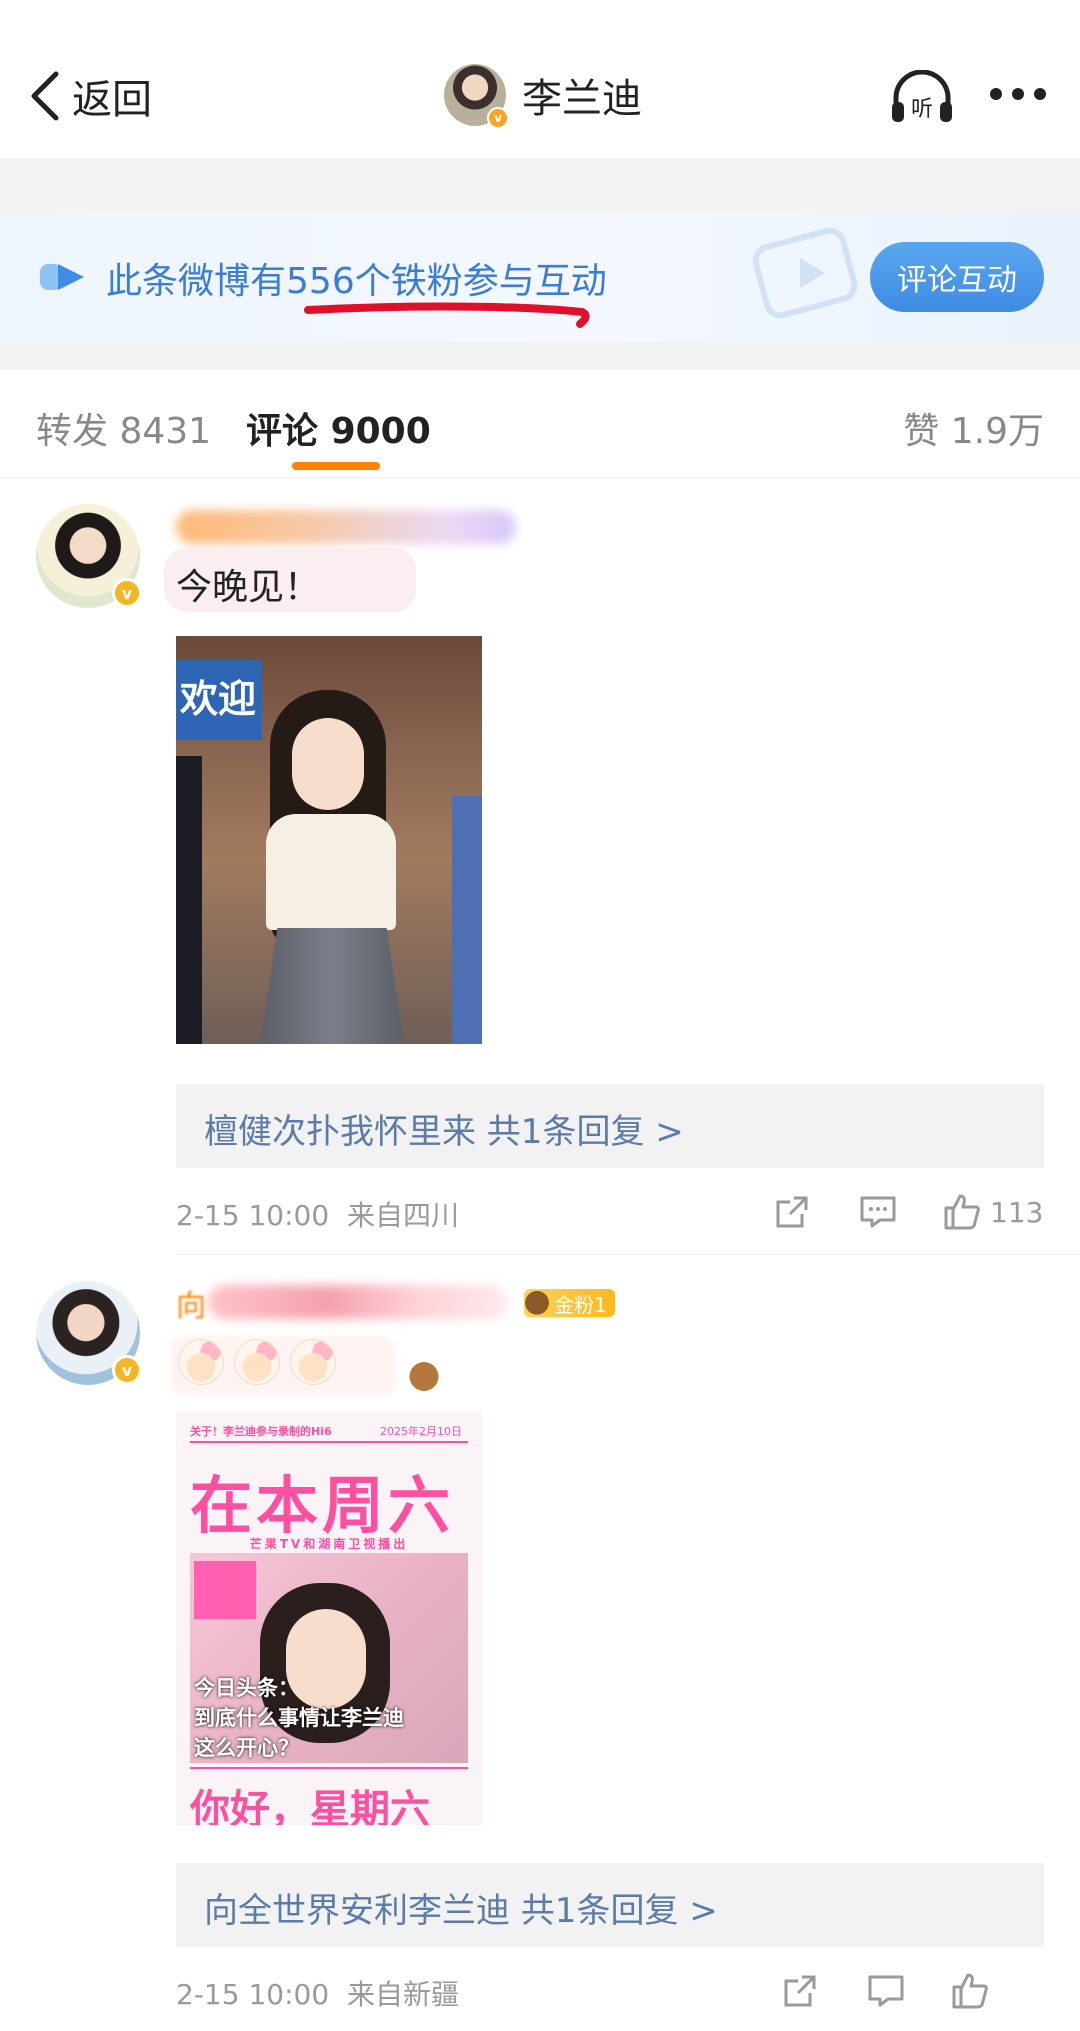 Image resolution: width=1080 pixels, height=2031 pixels. I want to click on annotation-underline, so click(447, 315).